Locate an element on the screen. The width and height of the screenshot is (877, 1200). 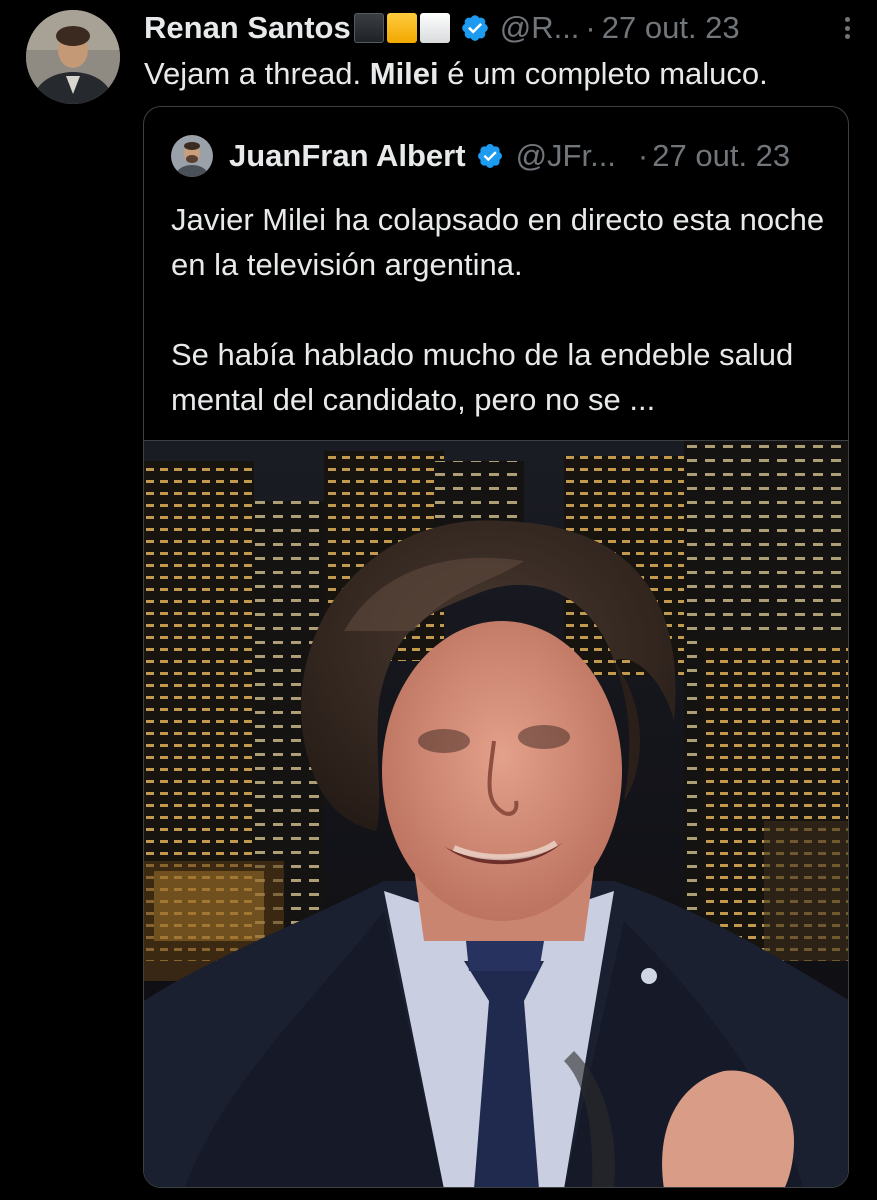
quoted-tweet-timestamp: 27 out. 23 is located at coordinates (721, 156).